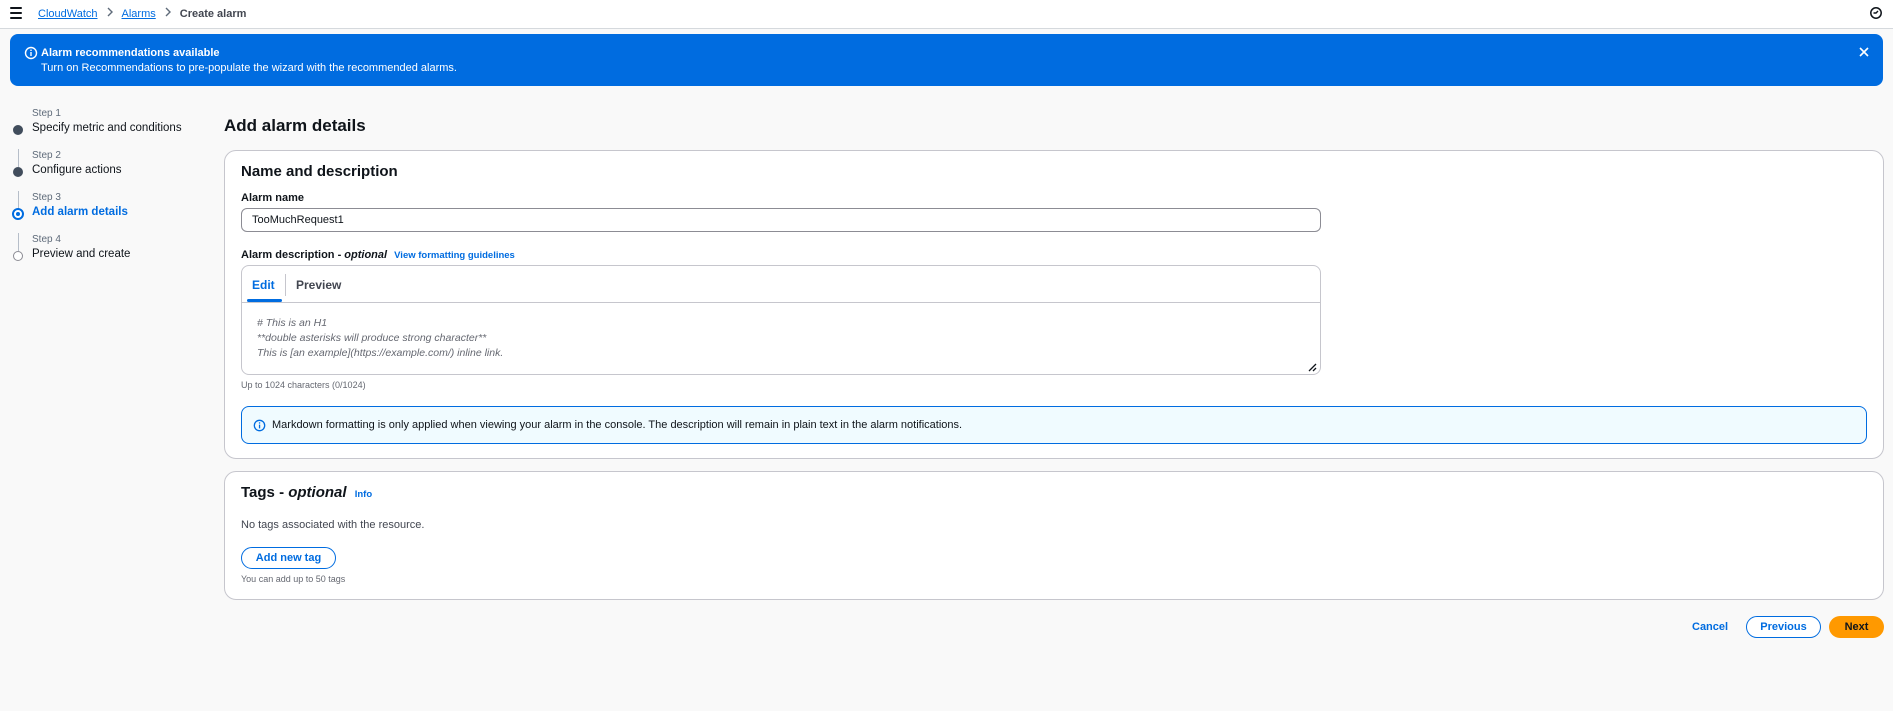  What do you see at coordinates (263, 285) in the screenshot?
I see `tab-edit: Edit` at bounding box center [263, 285].